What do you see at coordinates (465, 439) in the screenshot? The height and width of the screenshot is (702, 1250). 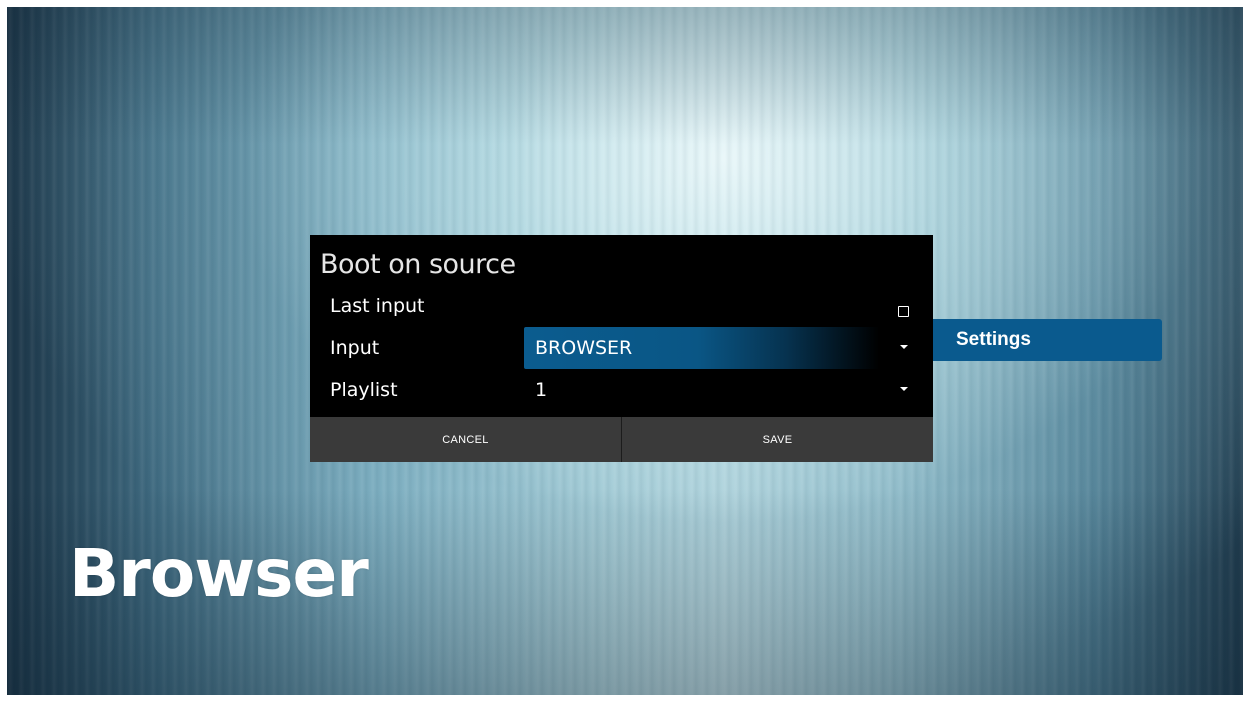 I see `cancel-button: CANCEL` at bounding box center [465, 439].